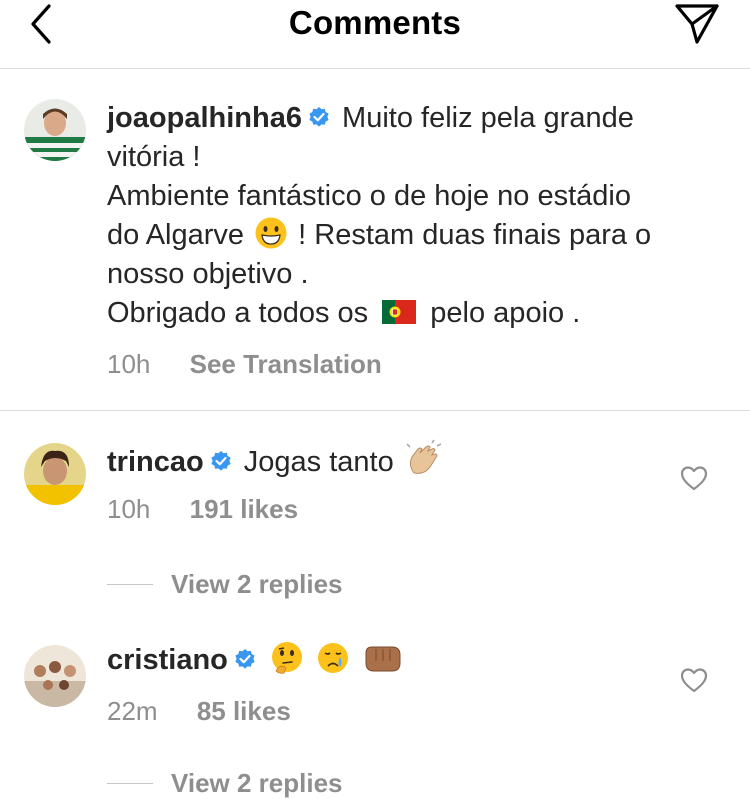 The height and width of the screenshot is (799, 750). I want to click on comment-likes: 85 likes, so click(244, 711).